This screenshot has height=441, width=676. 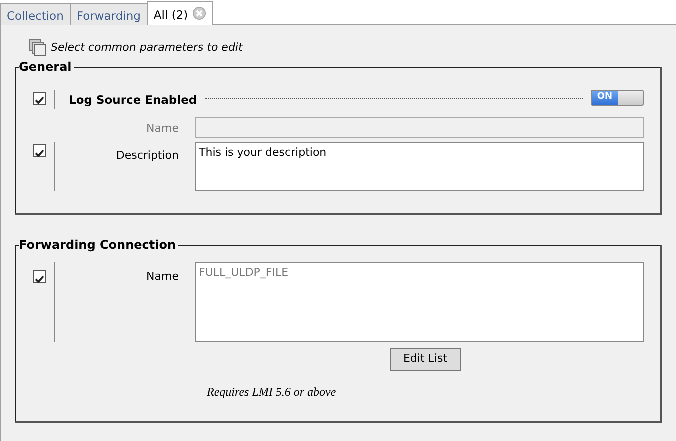 I want to click on tab: Forwarding, so click(x=109, y=14).